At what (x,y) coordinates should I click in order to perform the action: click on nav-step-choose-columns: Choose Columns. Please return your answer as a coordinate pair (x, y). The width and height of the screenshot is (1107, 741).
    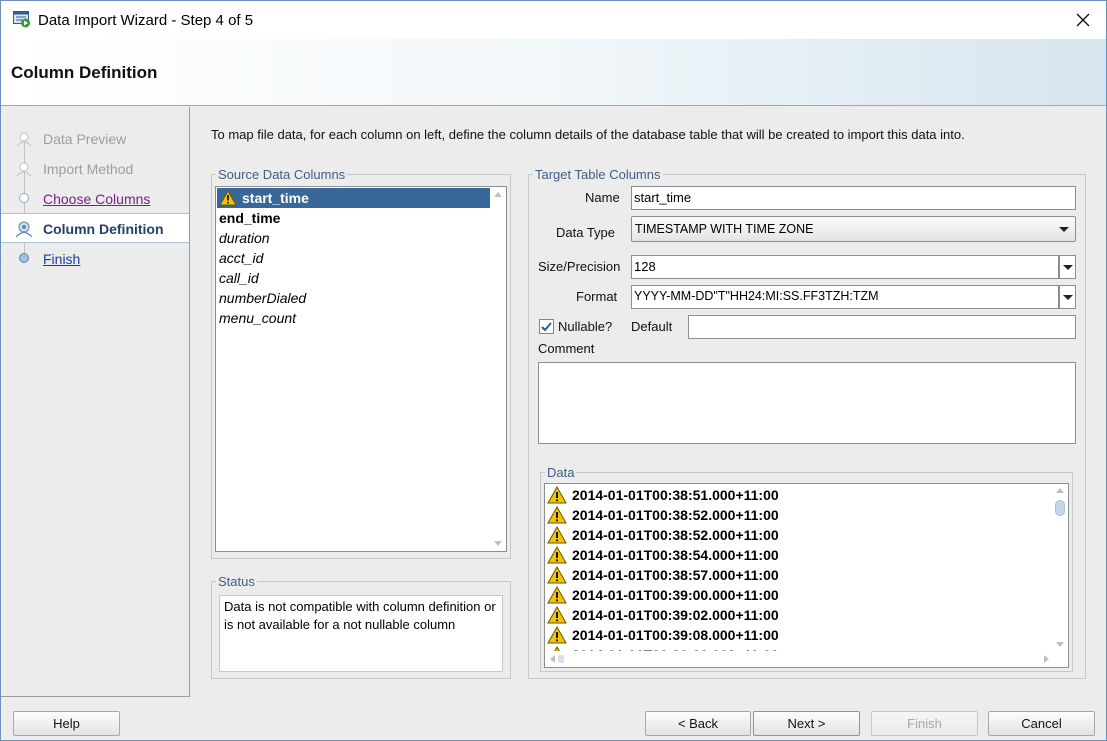
    Looking at the image, I should click on (95, 199).